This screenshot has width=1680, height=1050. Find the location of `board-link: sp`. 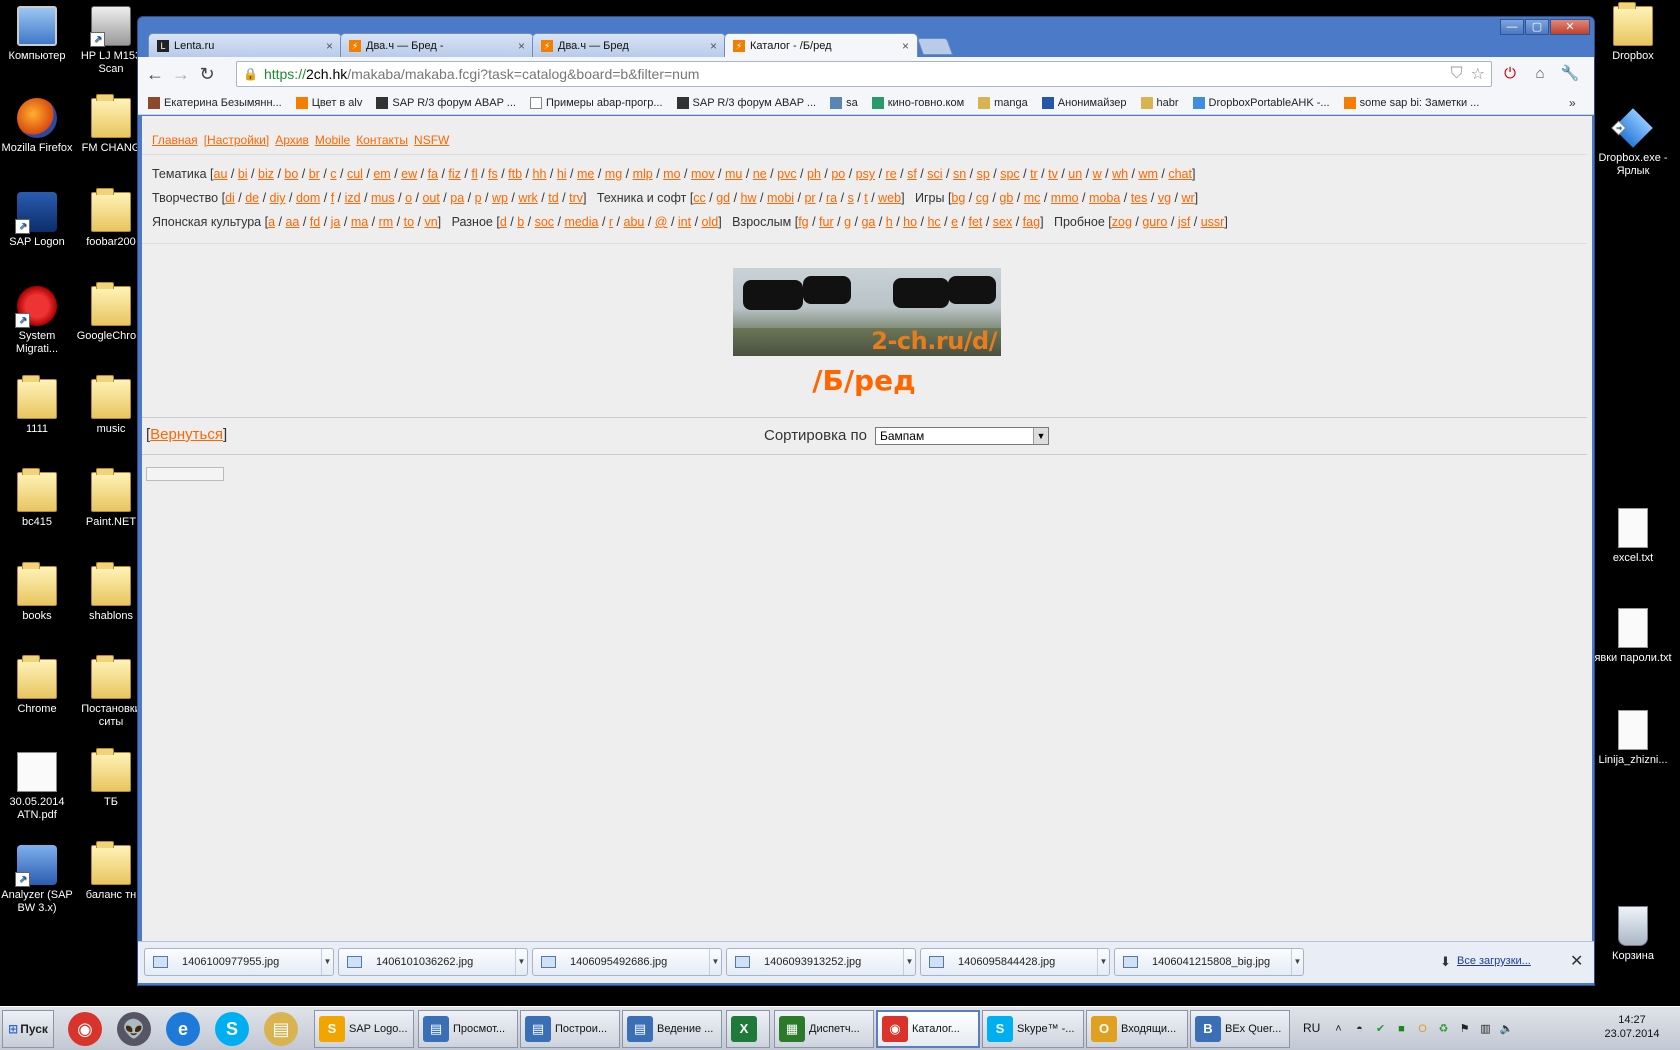

board-link: sp is located at coordinates (983, 174).